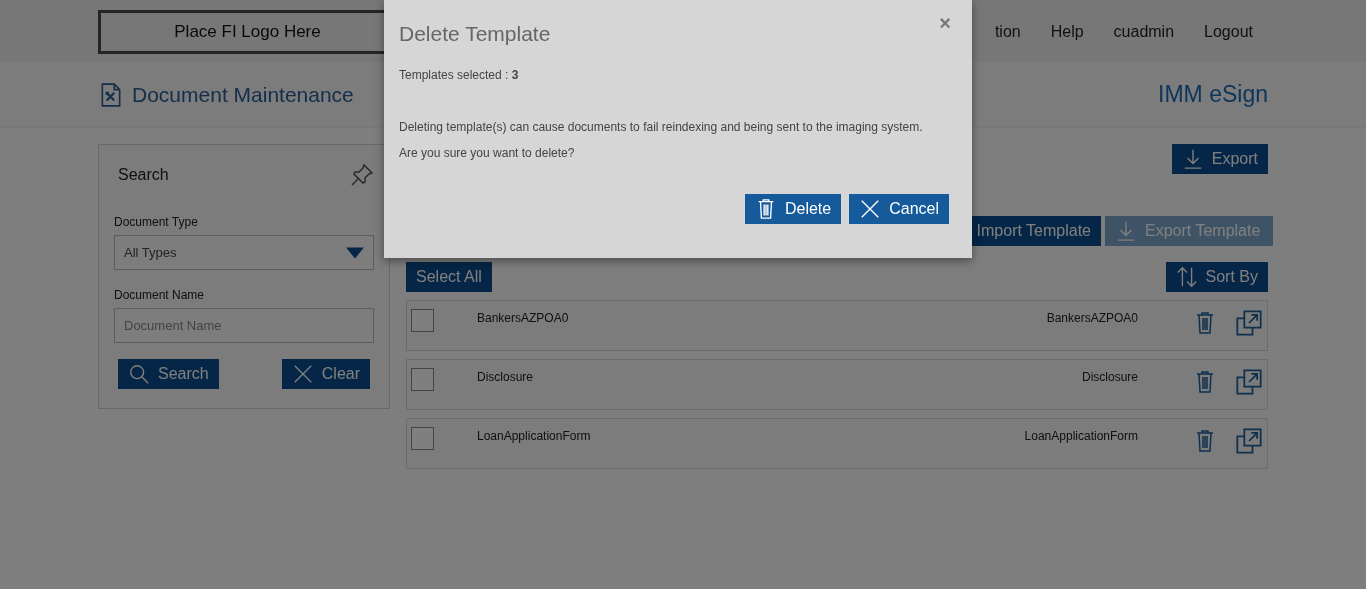  What do you see at coordinates (1186, 277) in the screenshot?
I see `sort-icon` at bounding box center [1186, 277].